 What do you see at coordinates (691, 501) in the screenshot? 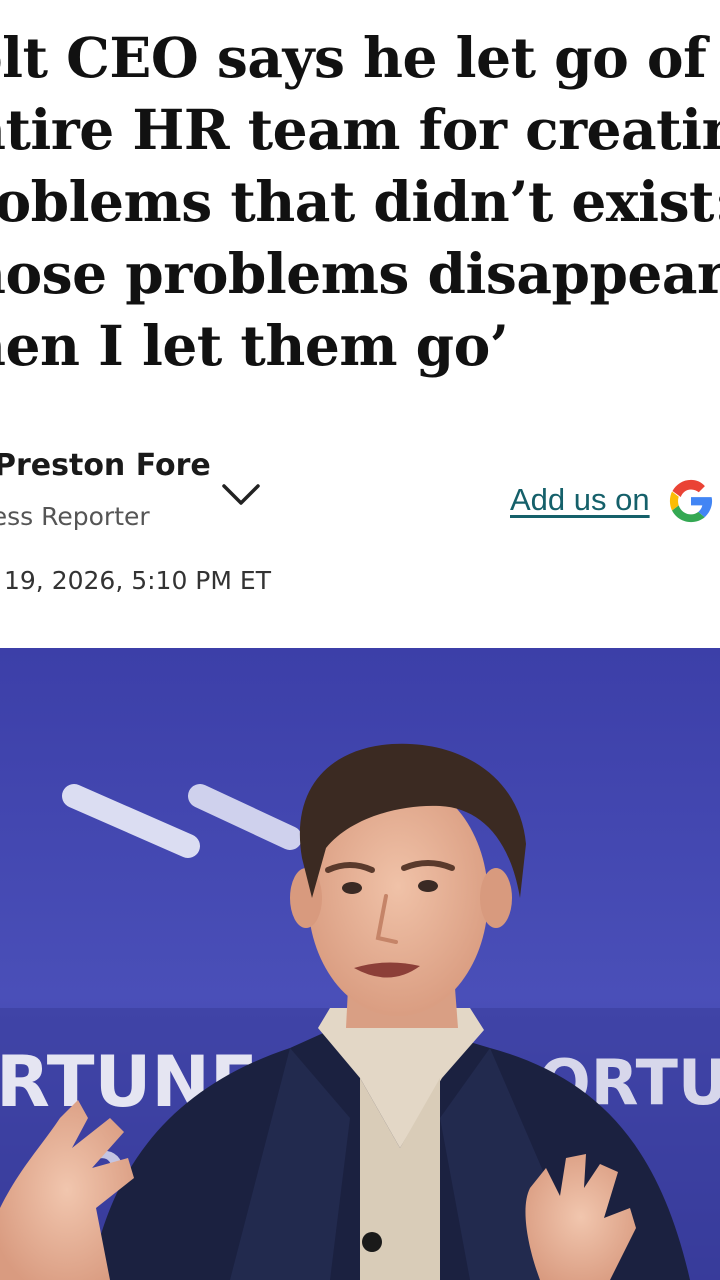
I see `google-icon` at bounding box center [691, 501].